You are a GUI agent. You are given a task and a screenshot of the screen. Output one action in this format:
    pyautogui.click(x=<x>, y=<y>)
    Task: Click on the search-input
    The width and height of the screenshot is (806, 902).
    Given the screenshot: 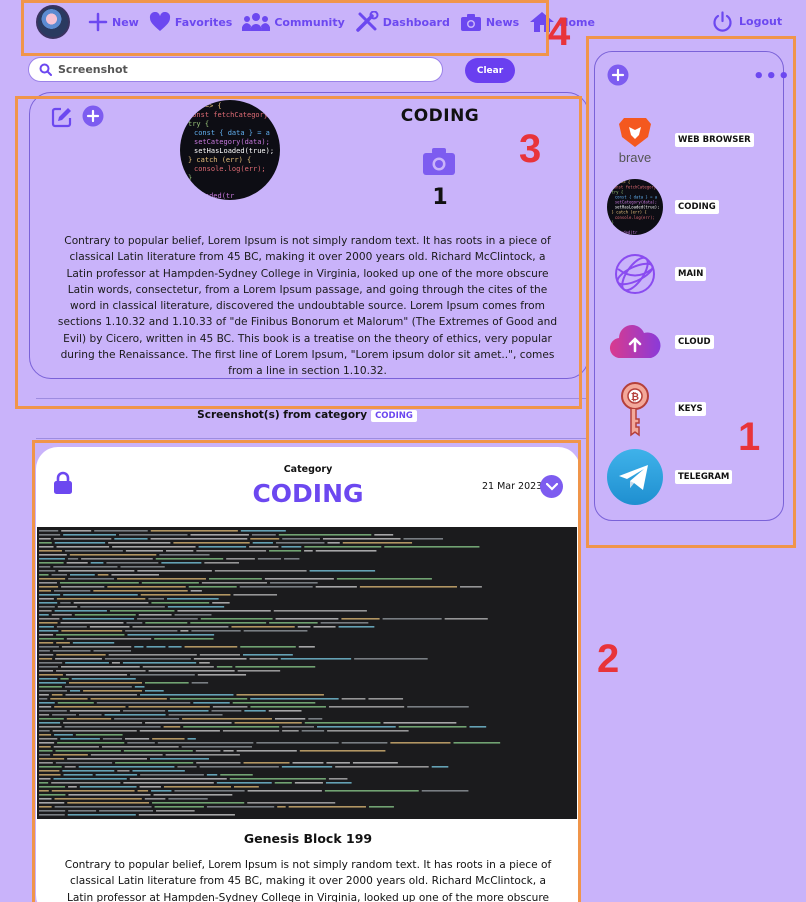 What is the action you would take?
    pyautogui.click(x=243, y=69)
    